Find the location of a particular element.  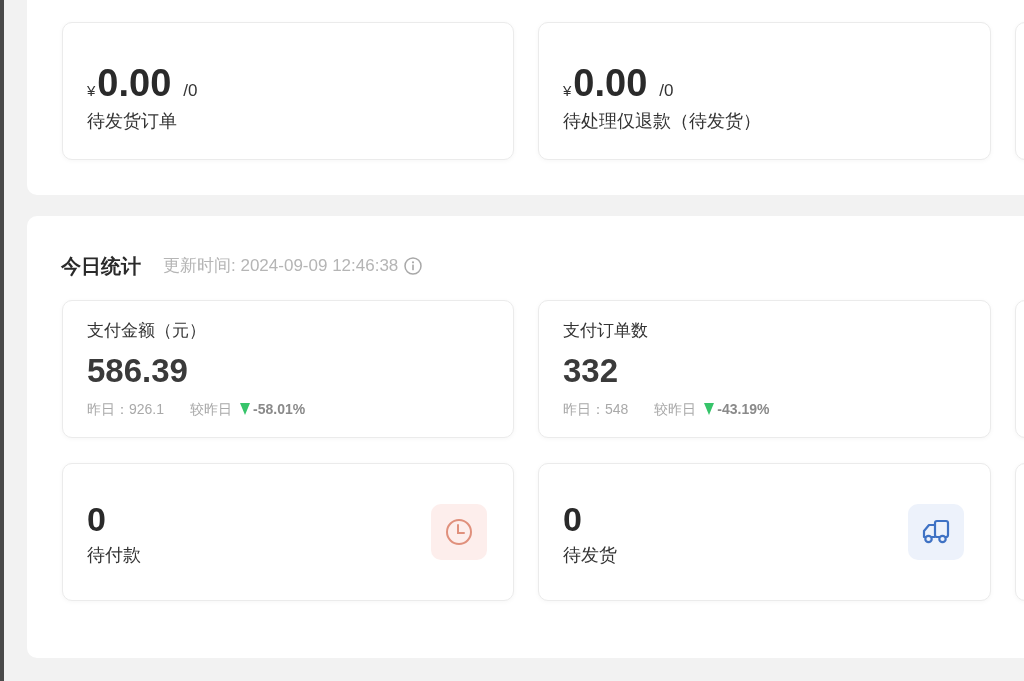

yesterday-value: 昨日：926.1 is located at coordinates (126, 409).